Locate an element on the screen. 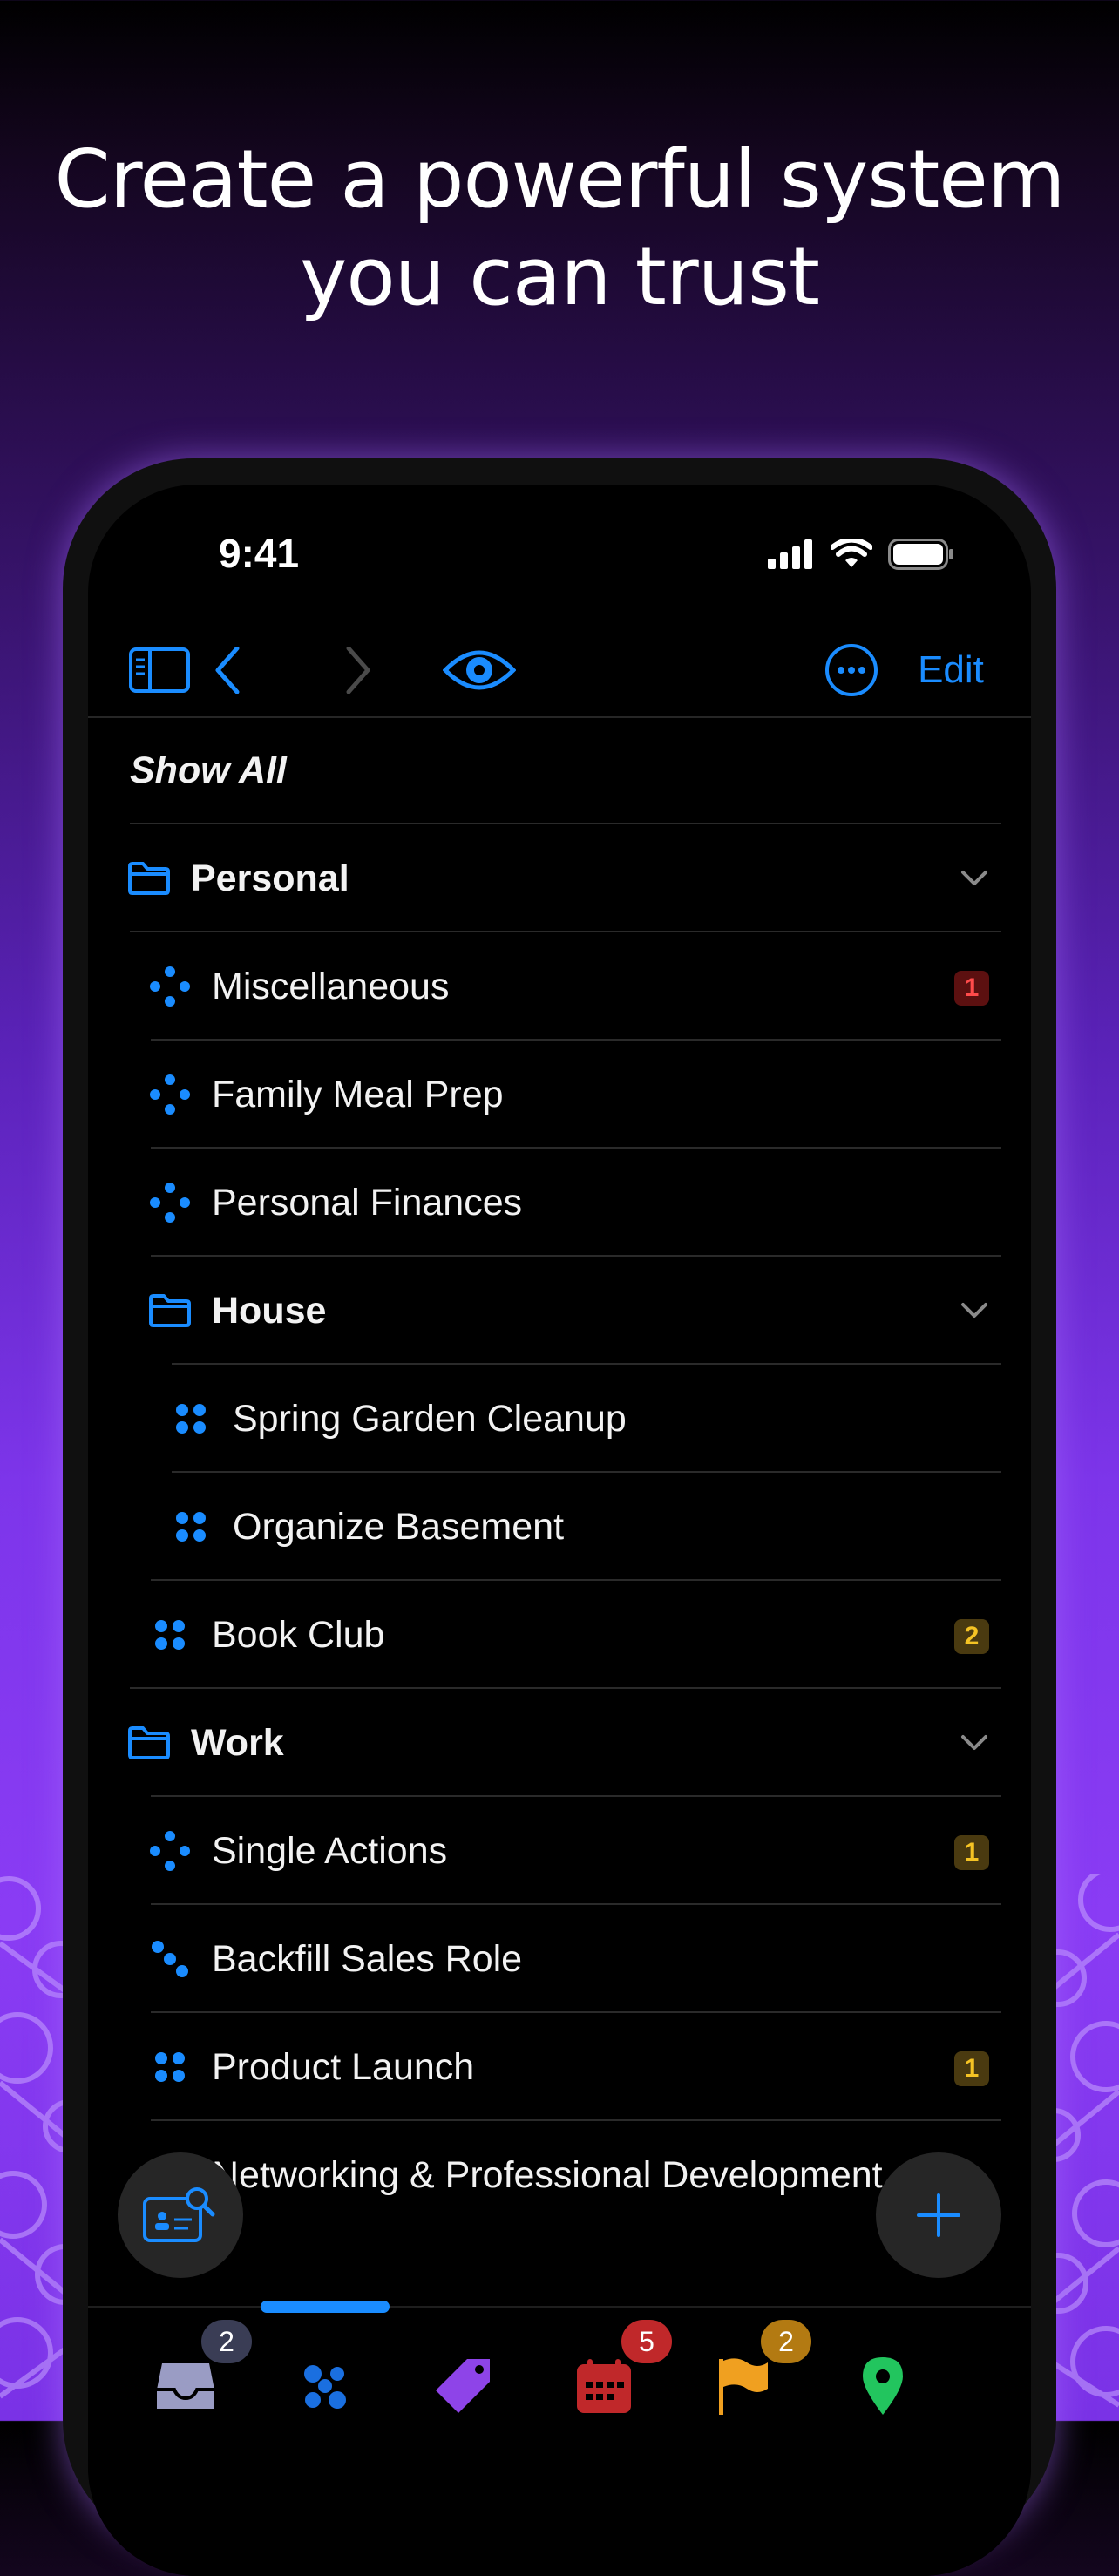  back-button is located at coordinates (227, 670).